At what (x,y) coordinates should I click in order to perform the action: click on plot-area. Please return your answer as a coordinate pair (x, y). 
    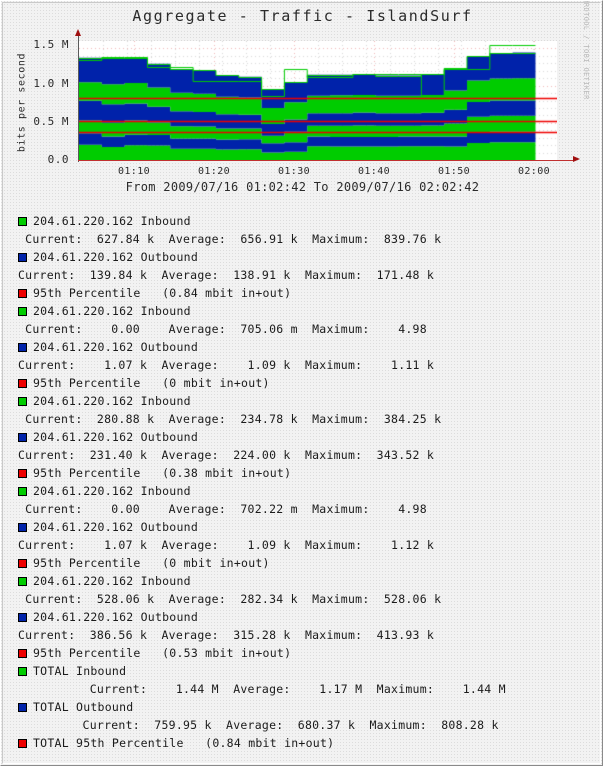
    Looking at the image, I should click on (318, 100).